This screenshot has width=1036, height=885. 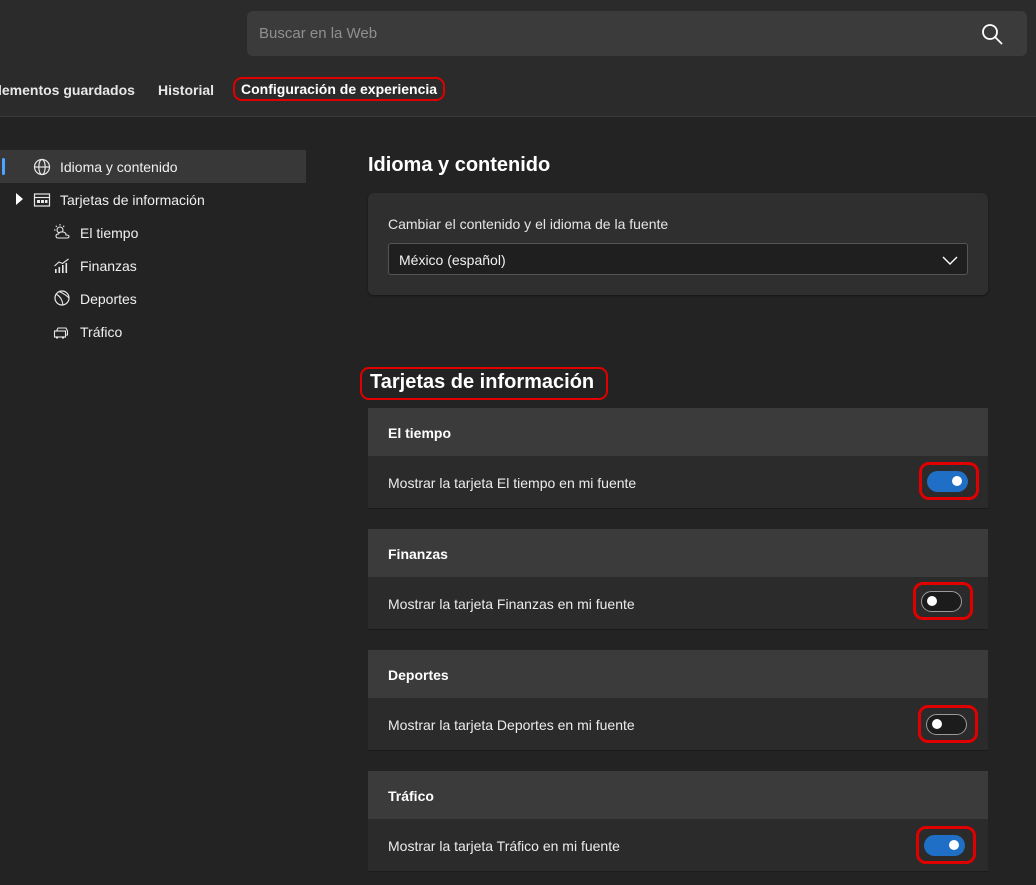 What do you see at coordinates (678, 724) in the screenshot?
I see `card-body: Mostrar la tarjeta Deportes en mi fuente` at bounding box center [678, 724].